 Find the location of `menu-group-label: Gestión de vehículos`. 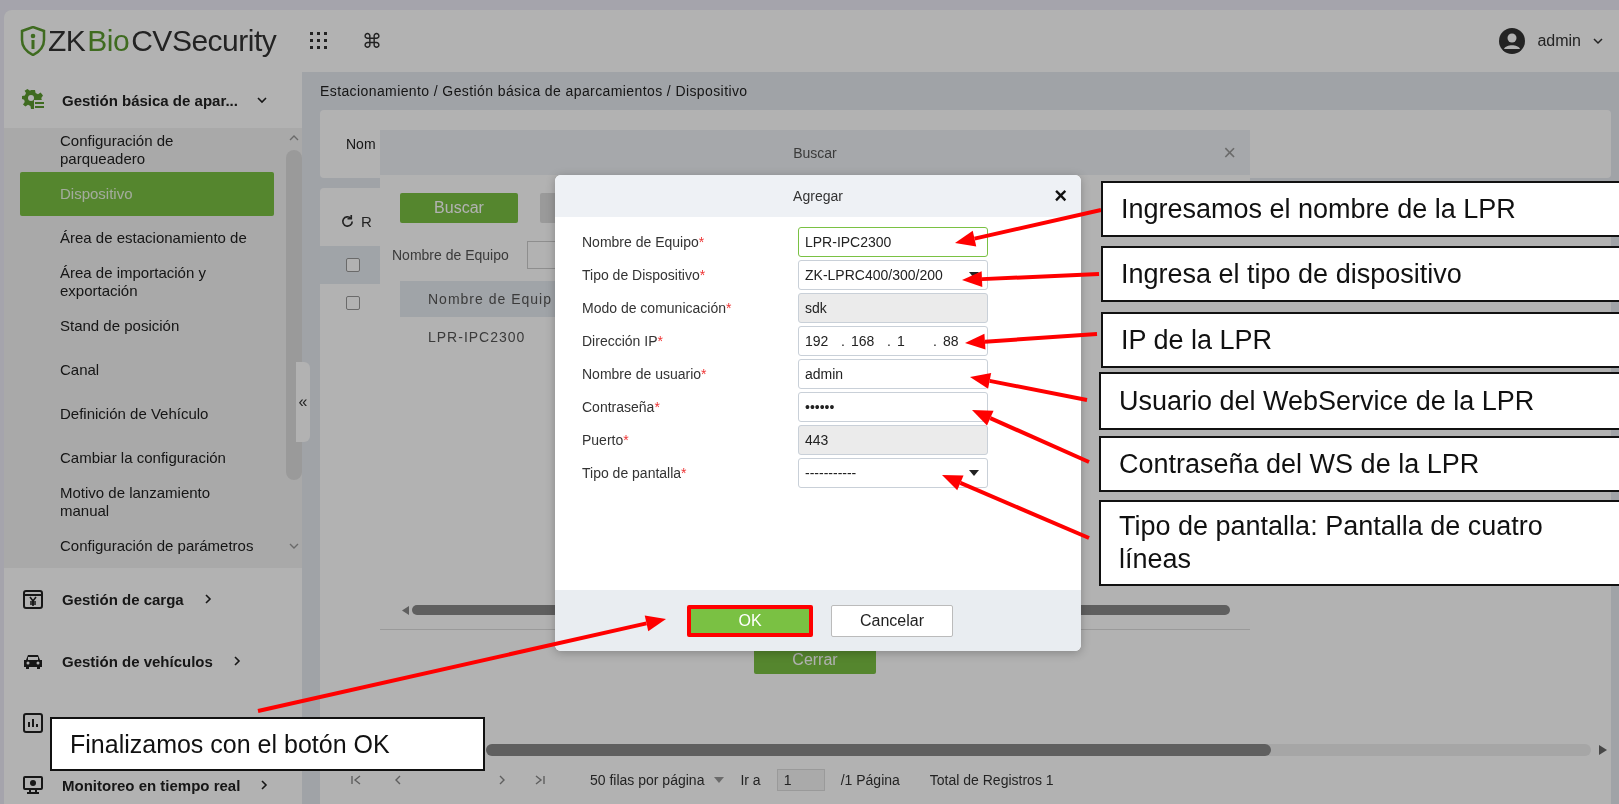

menu-group-label: Gestión de vehículos is located at coordinates (137, 661).